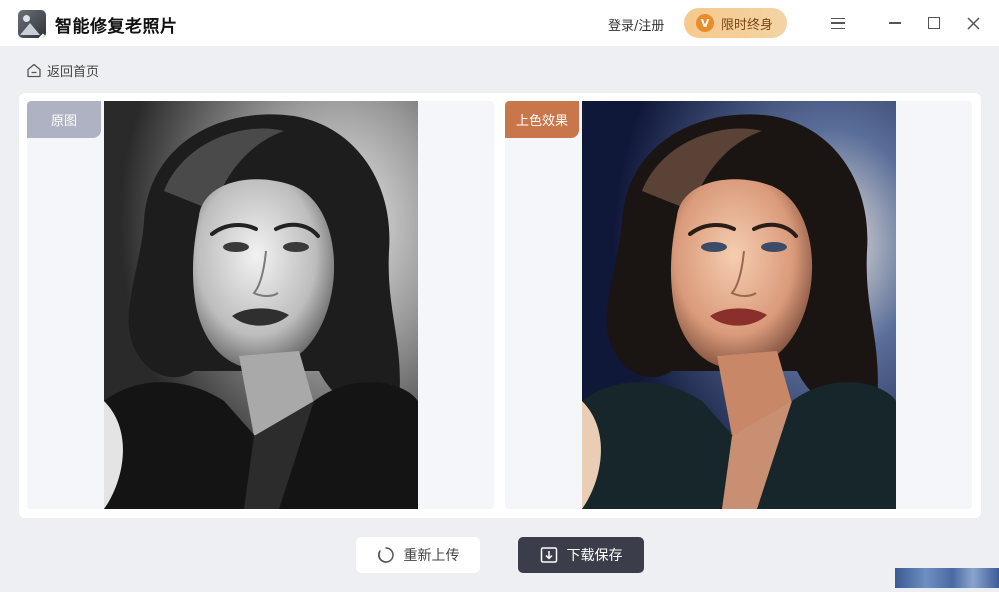 Image resolution: width=999 pixels, height=592 pixels. I want to click on diamond-icon: V, so click(705, 23).